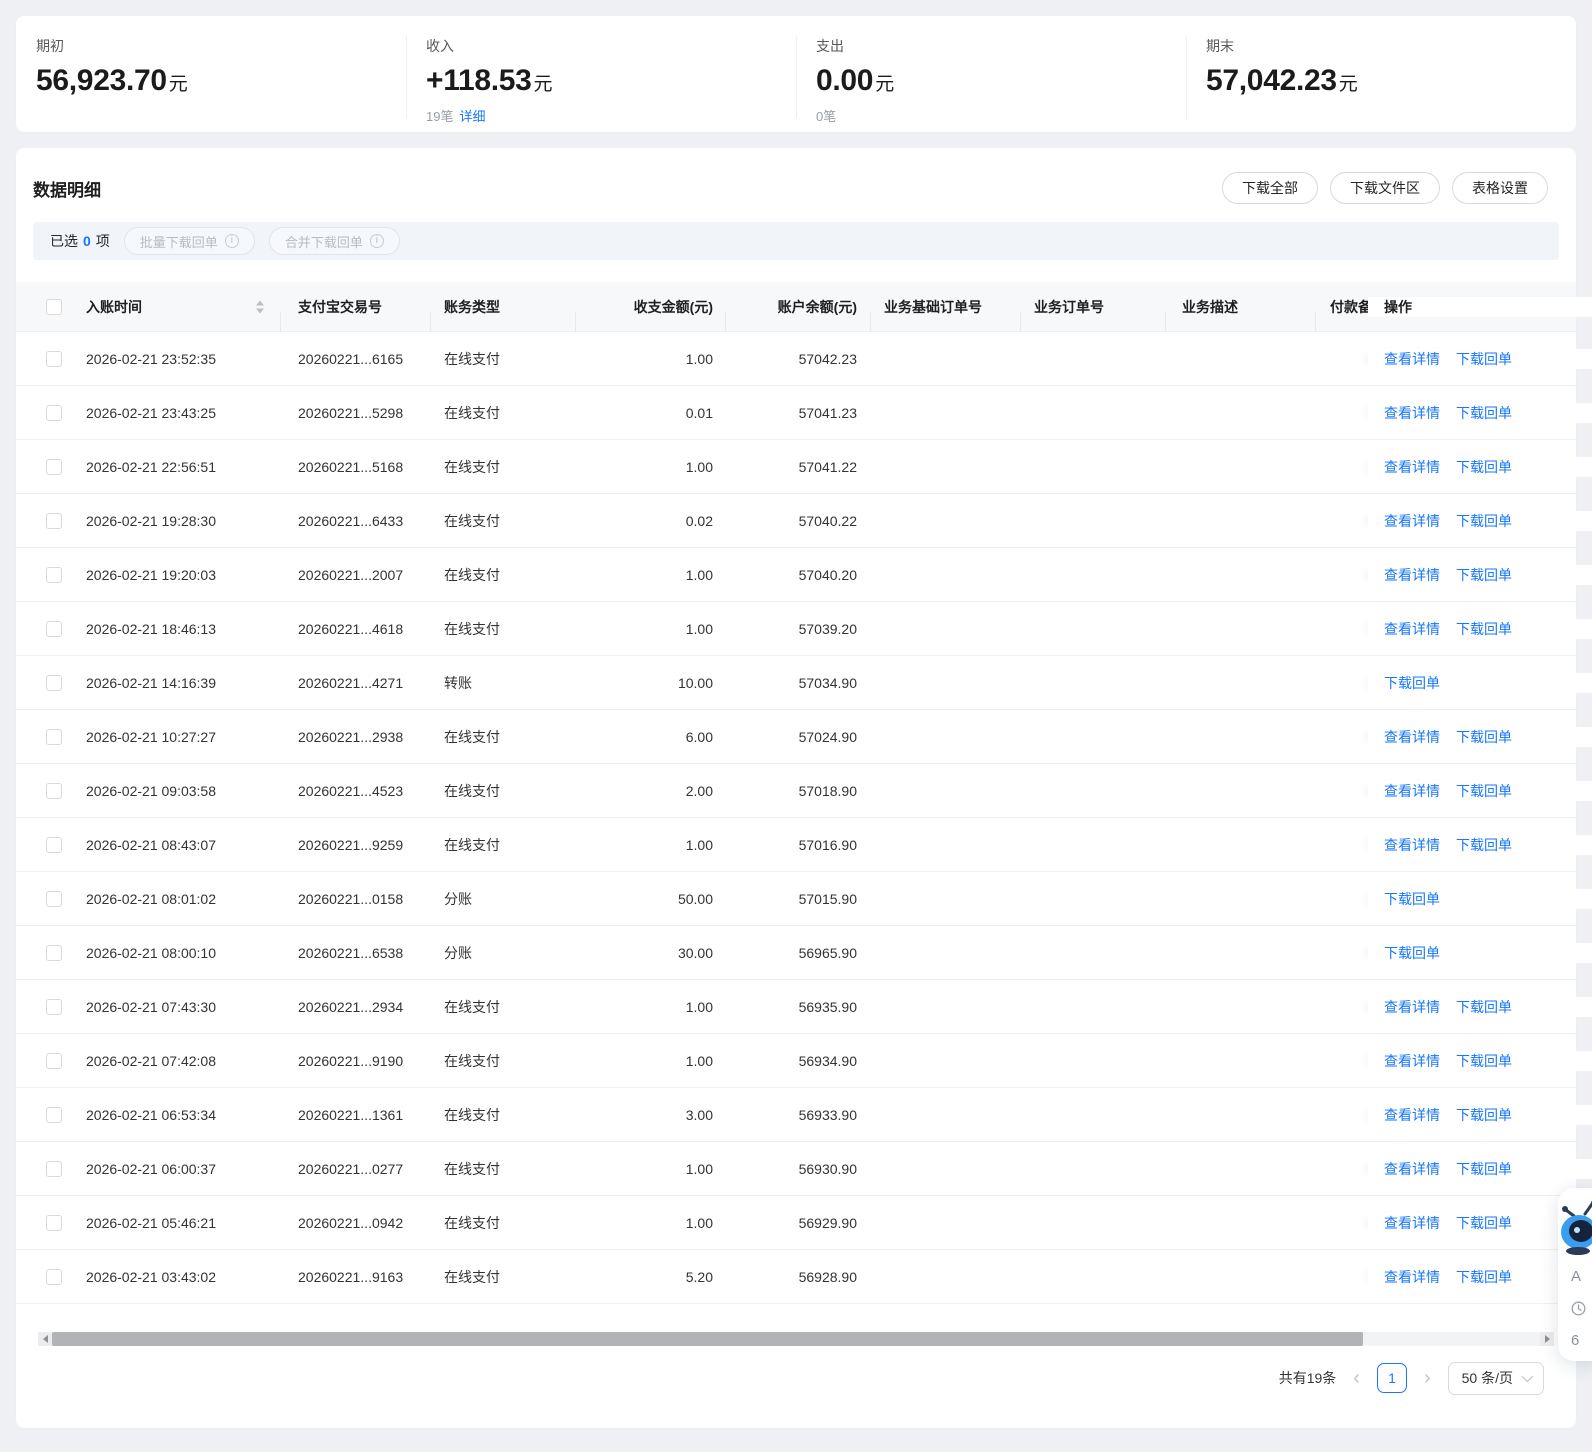  Describe the element at coordinates (827, 1222) in the screenshot. I see `balance-value: 56929.90` at that location.